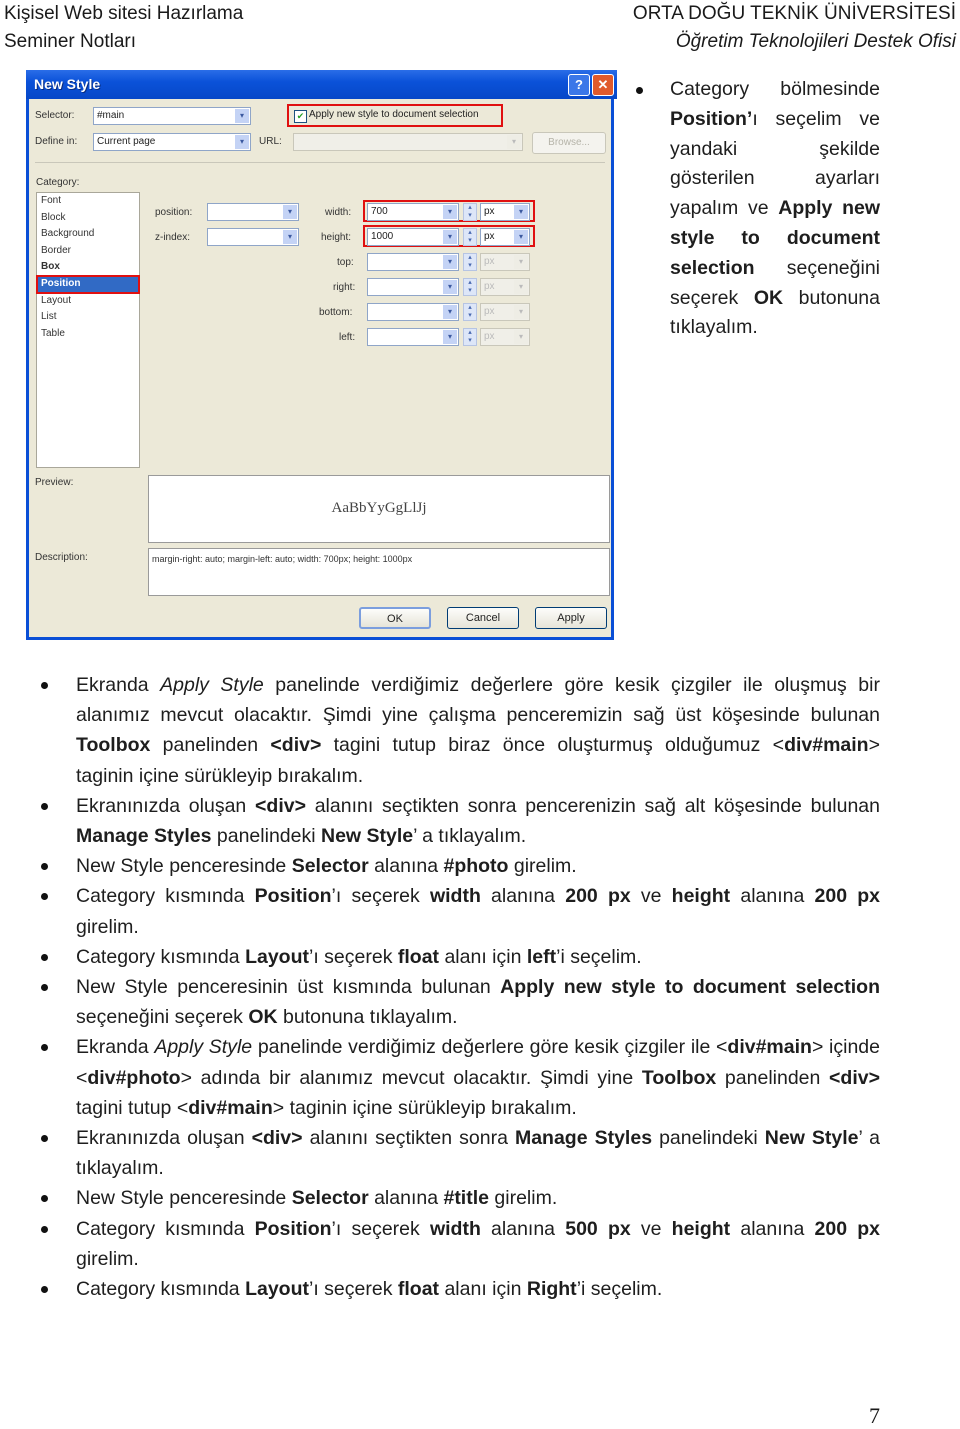  I want to click on top-input: ▾, so click(413, 262).